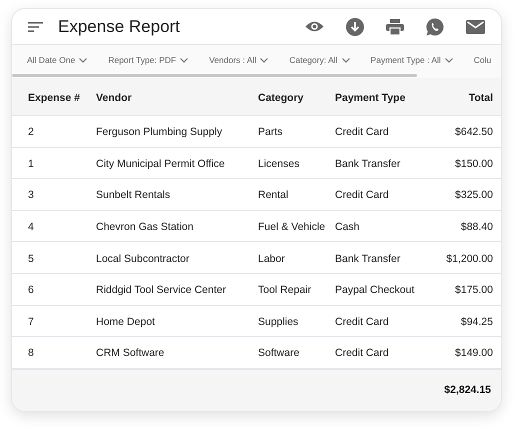 The height and width of the screenshot is (430, 516). What do you see at coordinates (435, 27) in the screenshot?
I see `chat-icon` at bounding box center [435, 27].